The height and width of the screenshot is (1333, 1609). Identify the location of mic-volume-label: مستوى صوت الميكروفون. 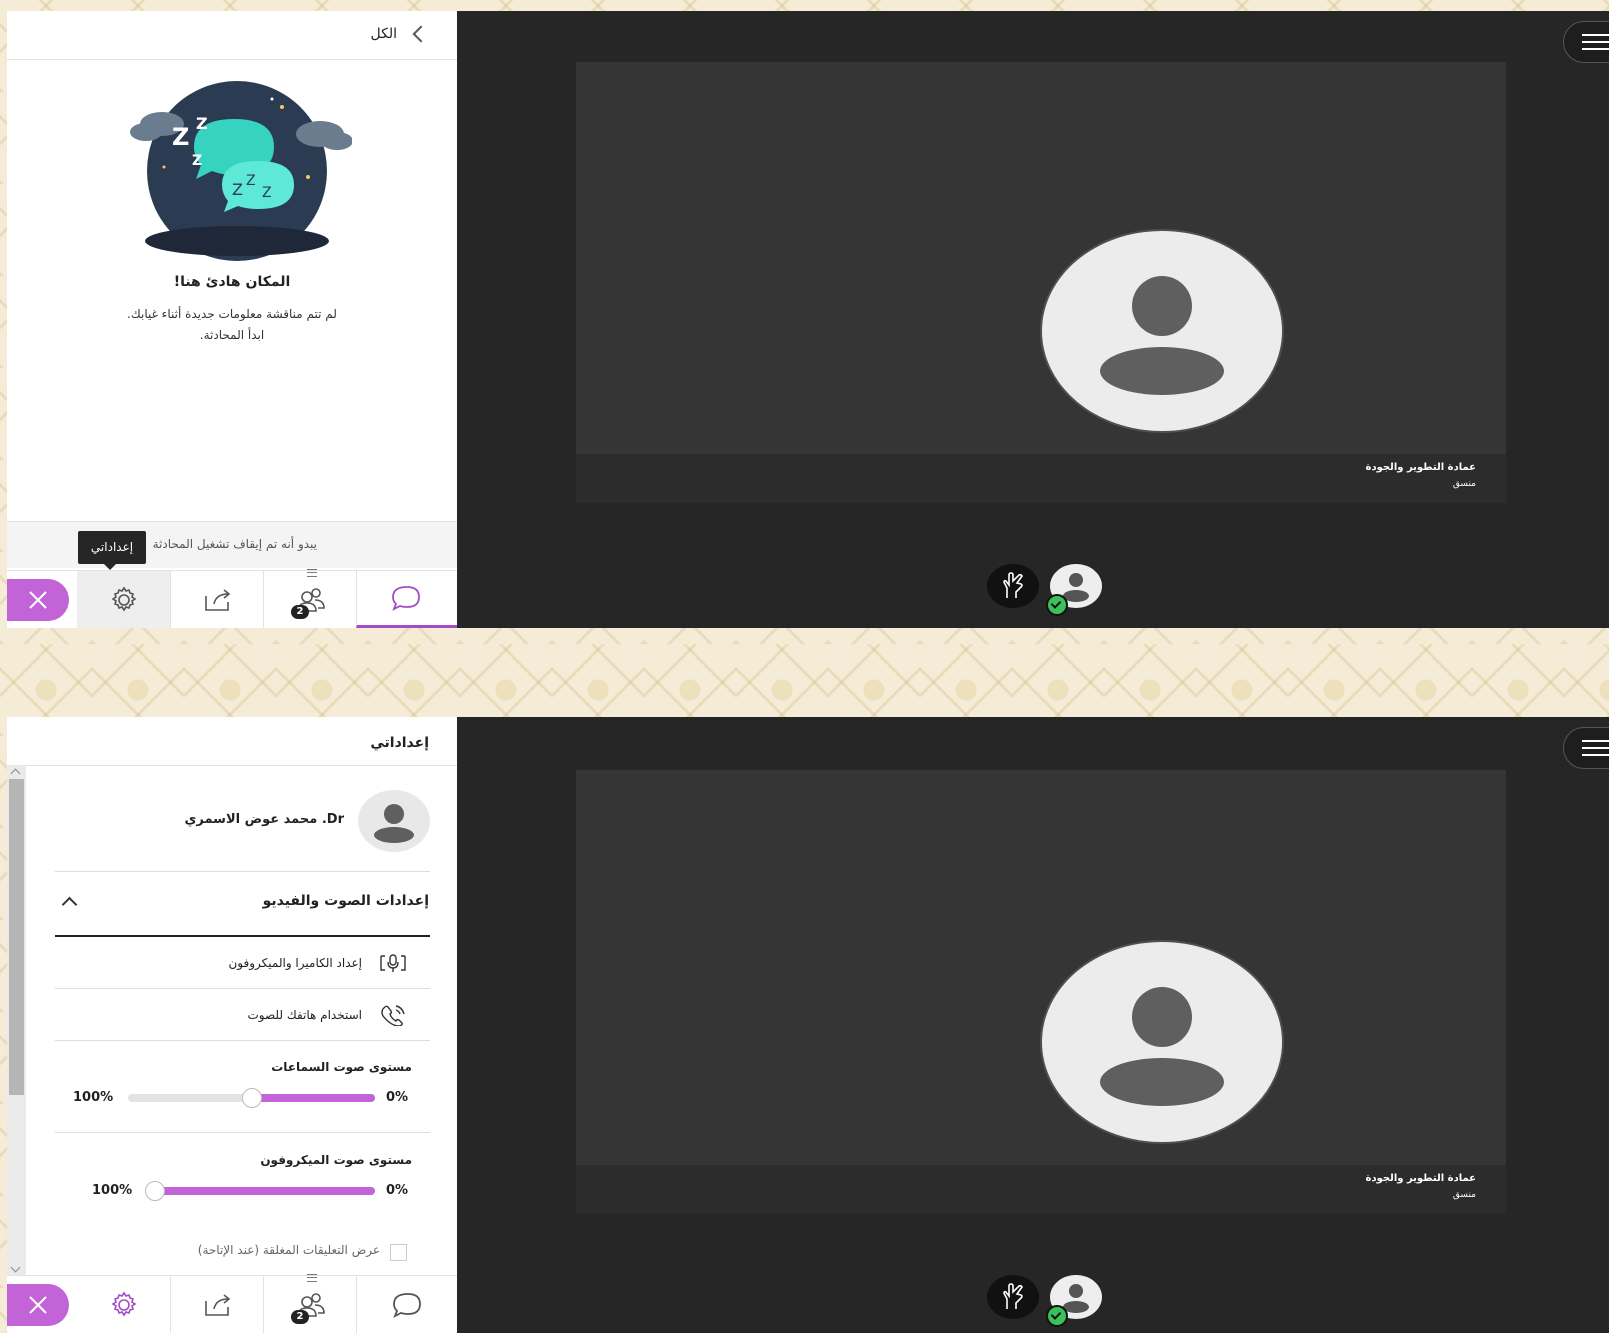
(336, 1160).